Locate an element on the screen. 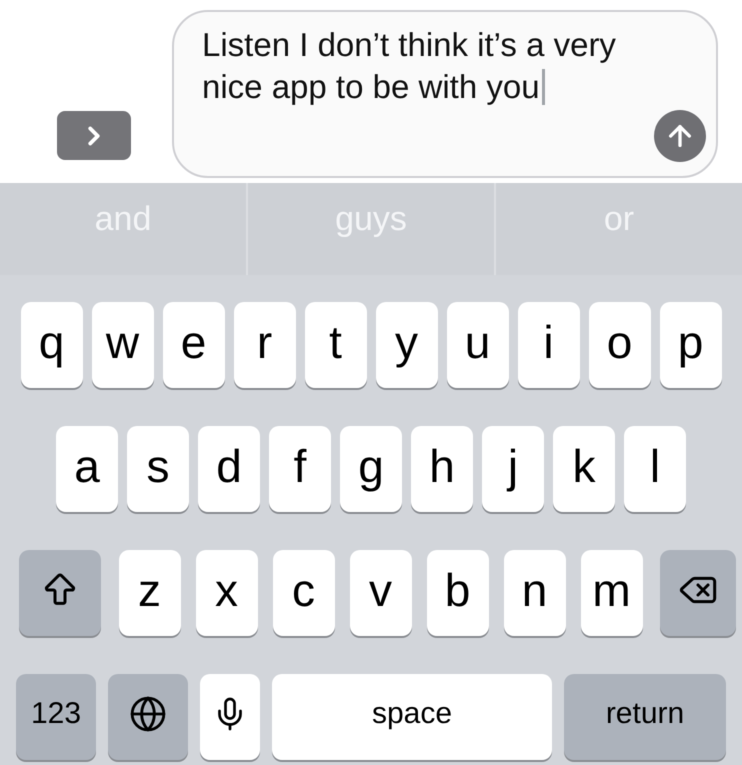 Image resolution: width=742 pixels, height=765 pixels. shift-key is located at coordinates (60, 593).